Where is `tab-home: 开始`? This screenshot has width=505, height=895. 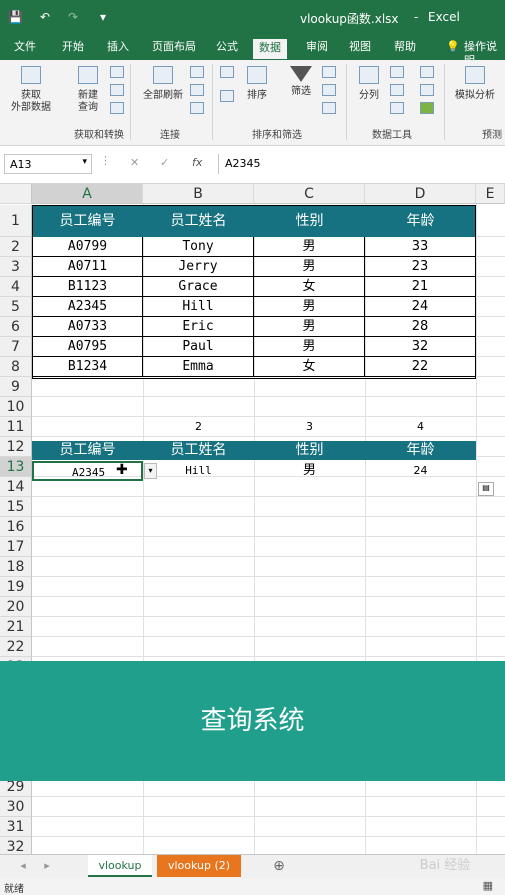 tab-home: 开始 is located at coordinates (73, 50).